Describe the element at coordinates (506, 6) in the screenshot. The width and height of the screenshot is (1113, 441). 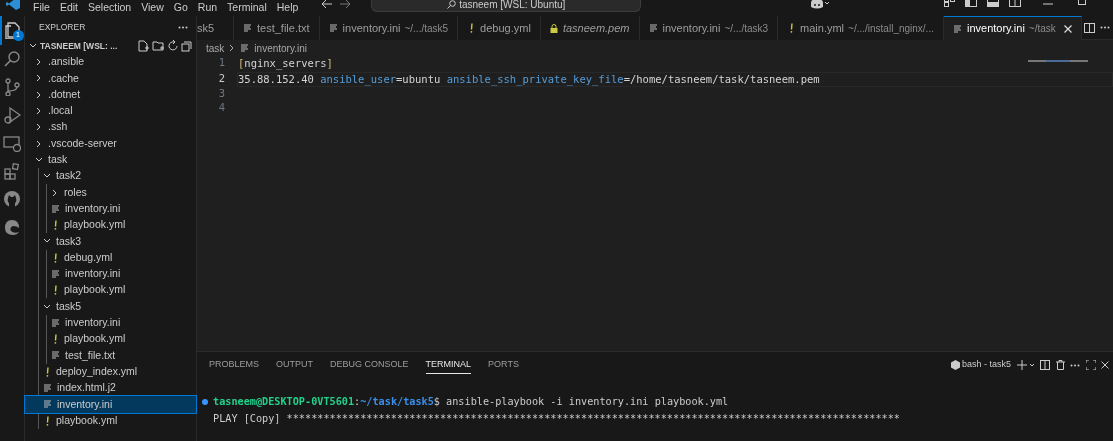
I see `search-field: tasneem [WSL: Ubuntu]` at that location.